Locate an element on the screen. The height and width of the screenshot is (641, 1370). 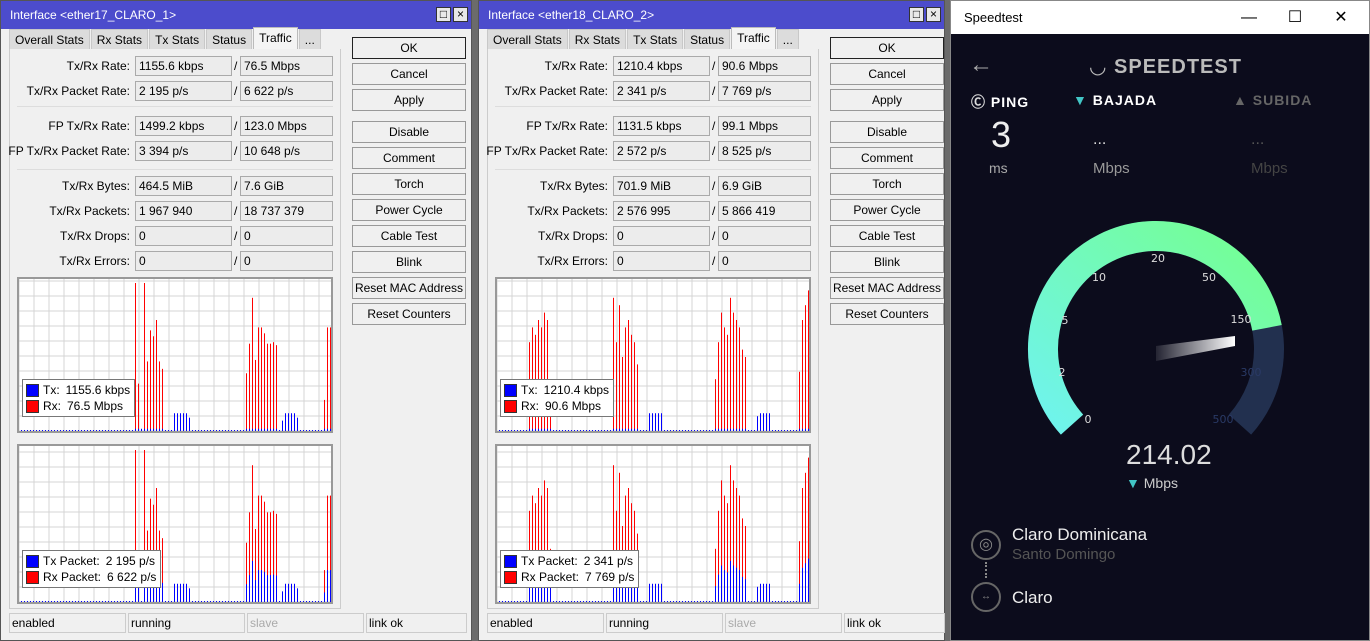
rx-value-field: 8 525 p/s is located at coordinates (764, 151).